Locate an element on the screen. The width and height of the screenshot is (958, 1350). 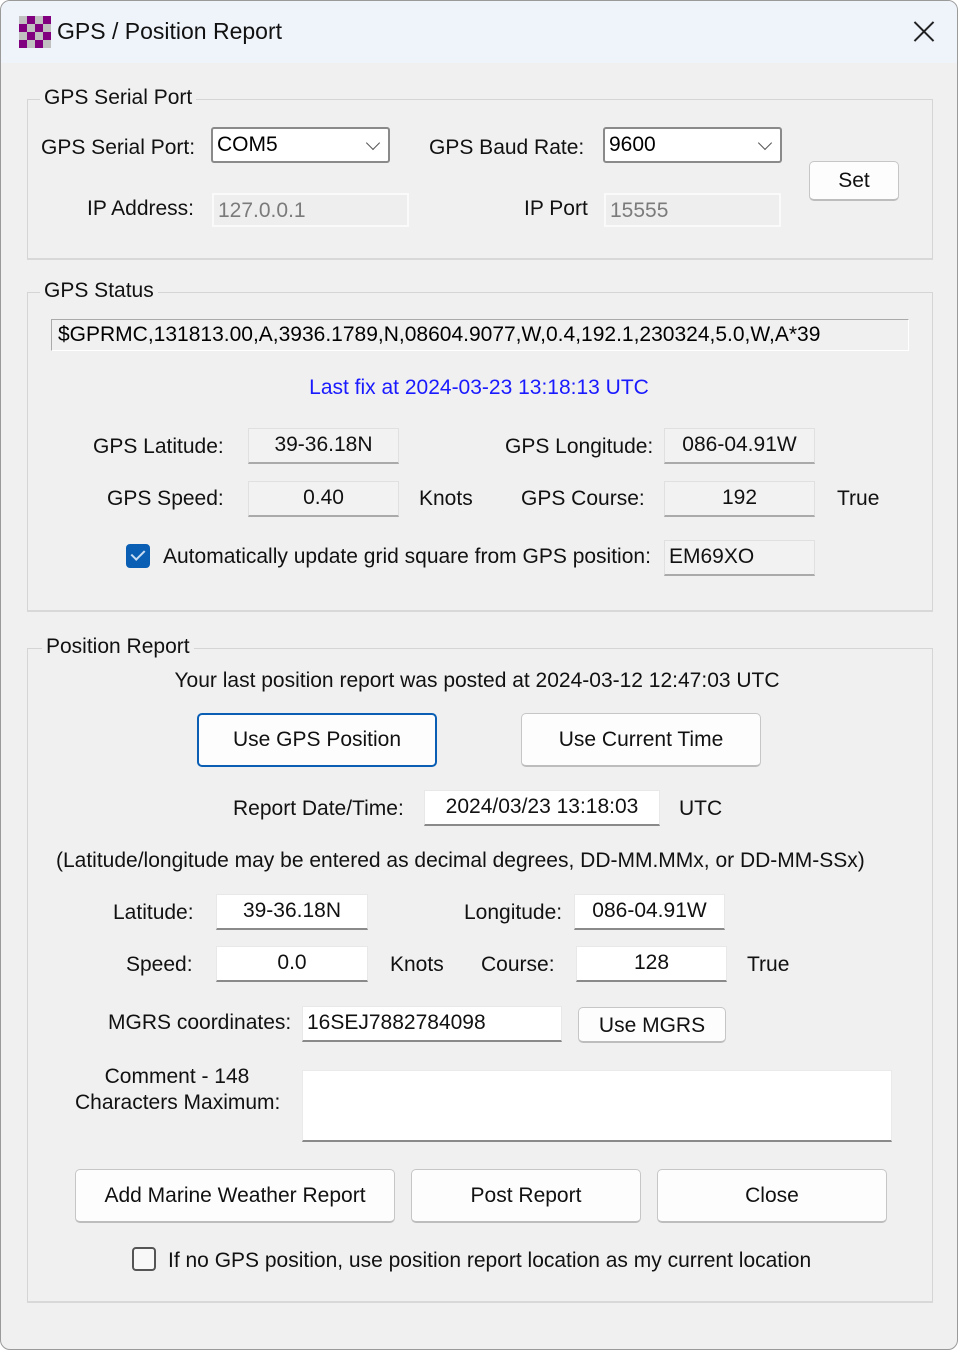
ip-port-input: 15555 is located at coordinates (692, 210).